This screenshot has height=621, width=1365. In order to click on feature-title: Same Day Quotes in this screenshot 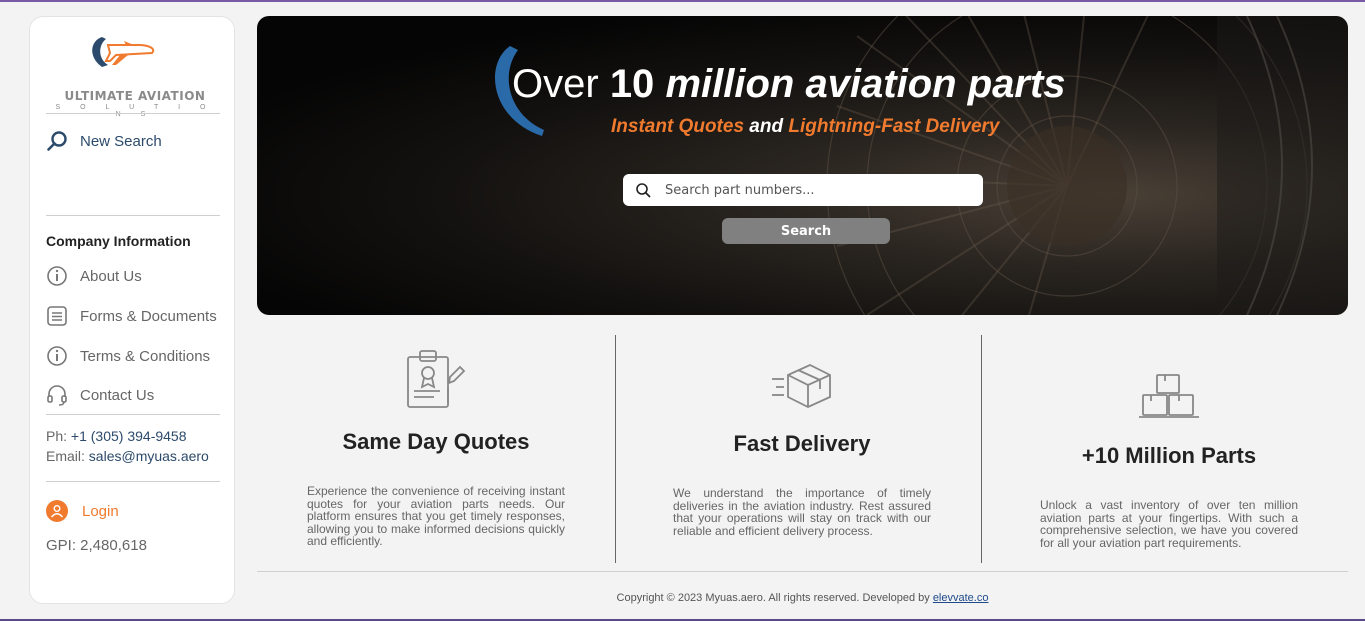, I will do `click(436, 441)`.